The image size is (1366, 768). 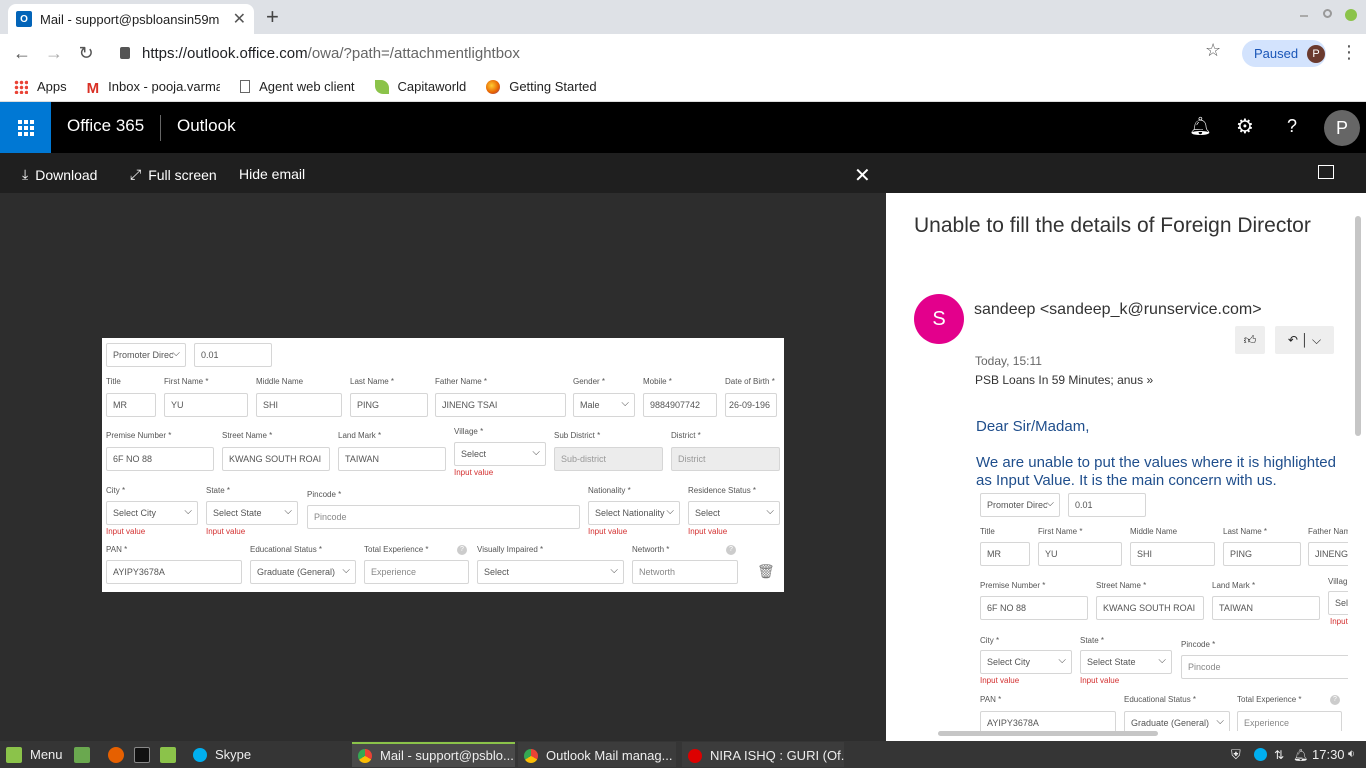 I want to click on bell-icon: 🔔︎, so click(x=1200, y=126).